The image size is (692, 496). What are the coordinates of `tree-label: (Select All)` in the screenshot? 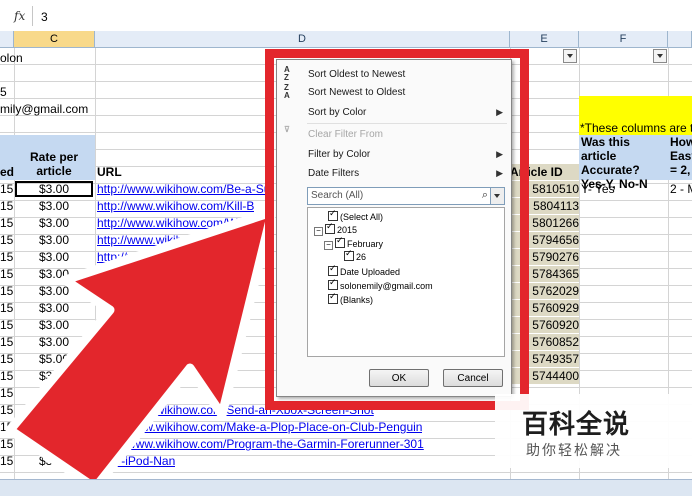 It's located at (362, 217).